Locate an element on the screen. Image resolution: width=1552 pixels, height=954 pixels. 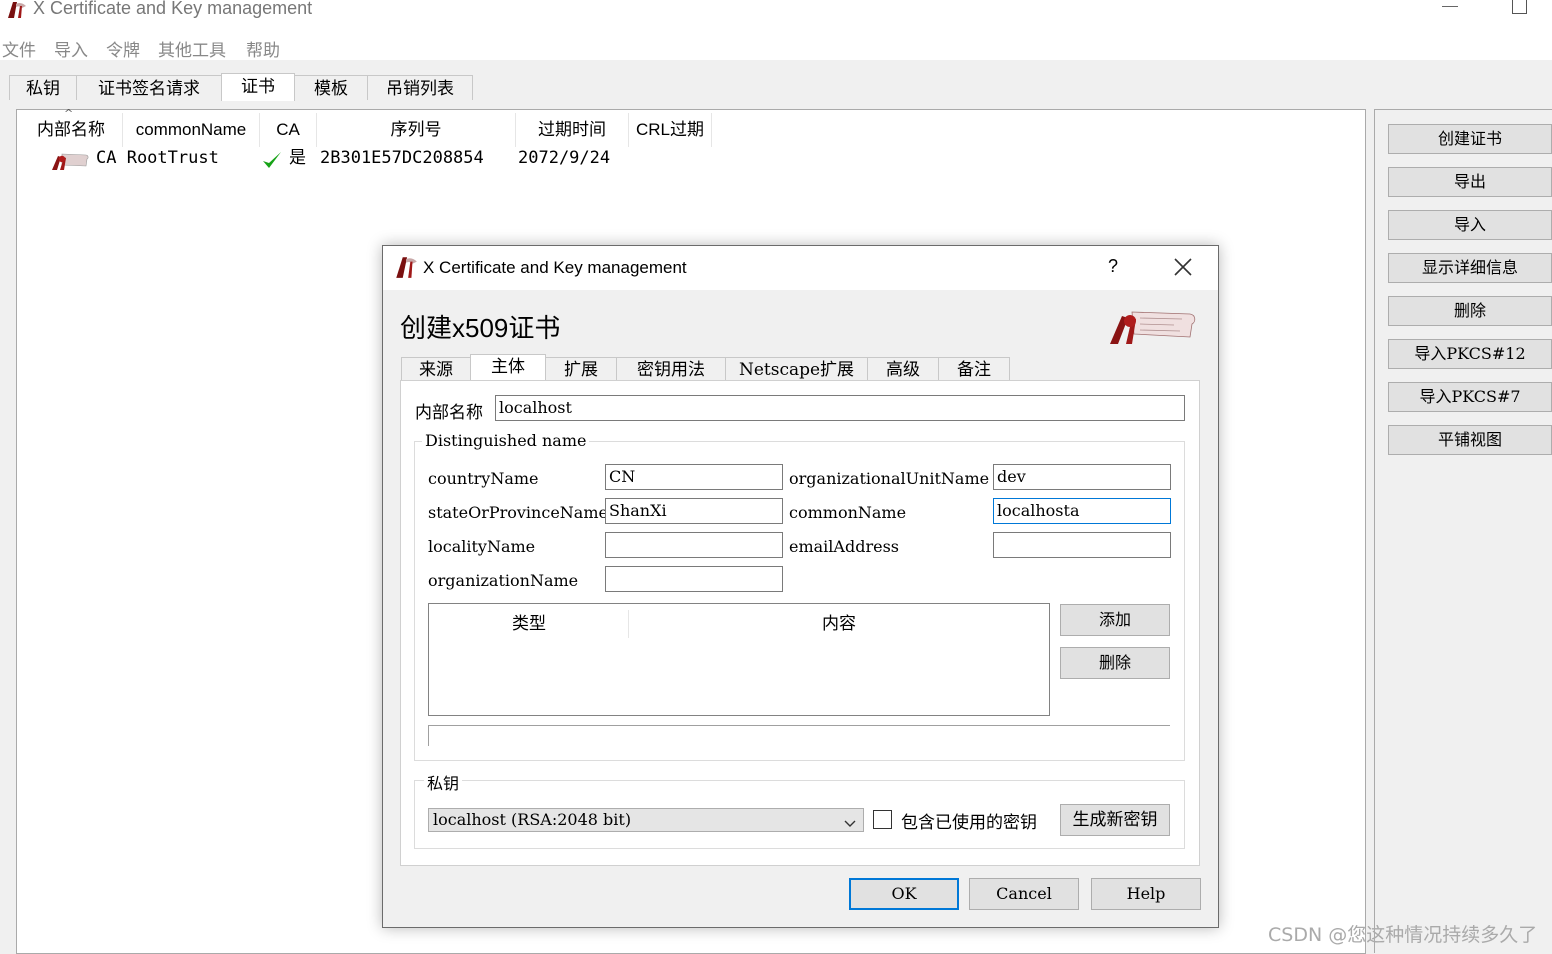
common-name-label: commonName is located at coordinates (848, 512).